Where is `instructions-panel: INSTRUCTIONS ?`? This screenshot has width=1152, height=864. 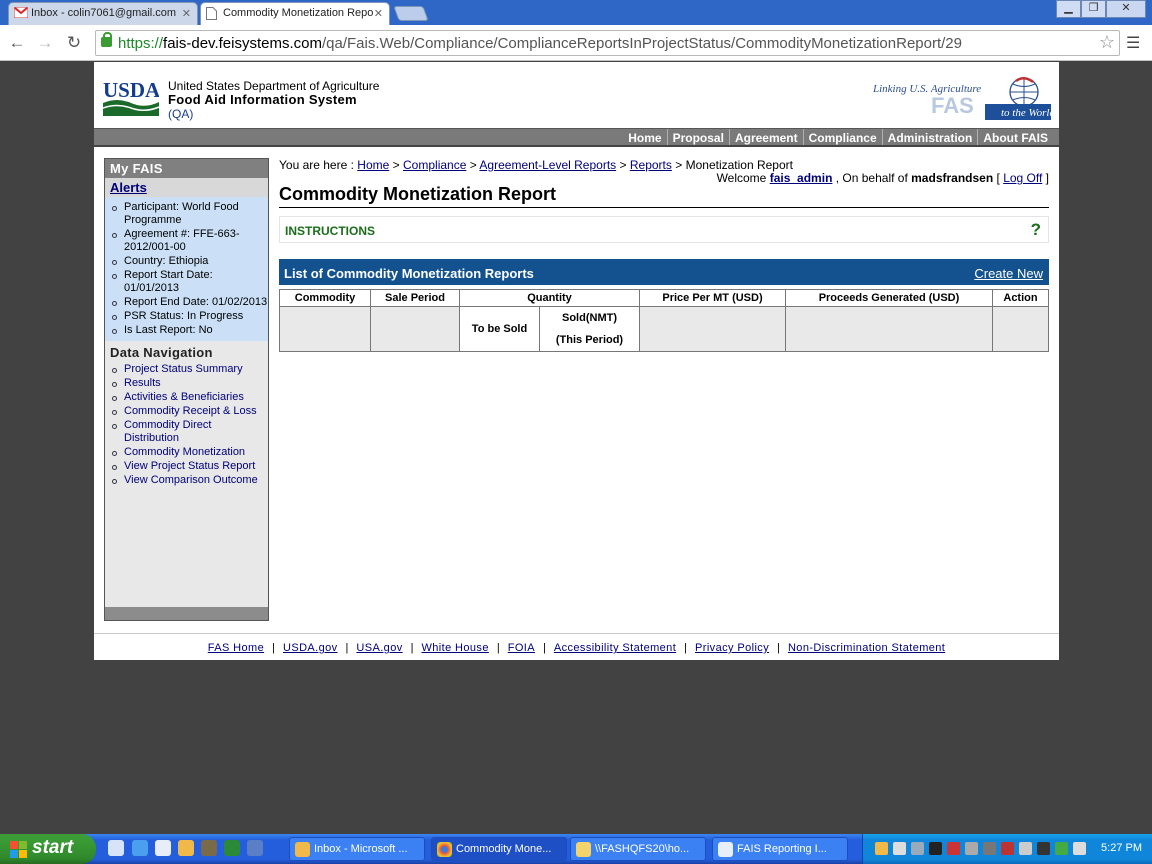
instructions-panel: INSTRUCTIONS ? is located at coordinates (664, 229).